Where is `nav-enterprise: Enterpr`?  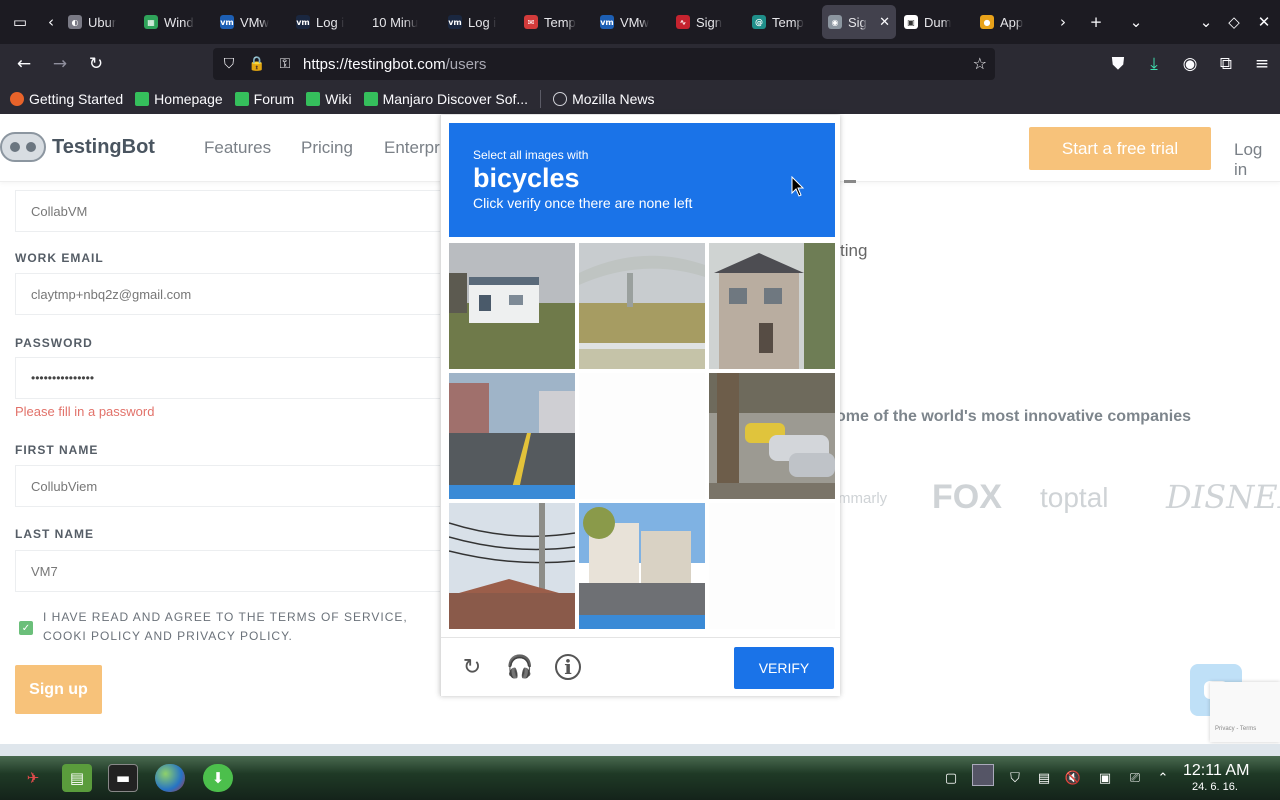
nav-enterprise: Enterpr is located at coordinates (412, 148).